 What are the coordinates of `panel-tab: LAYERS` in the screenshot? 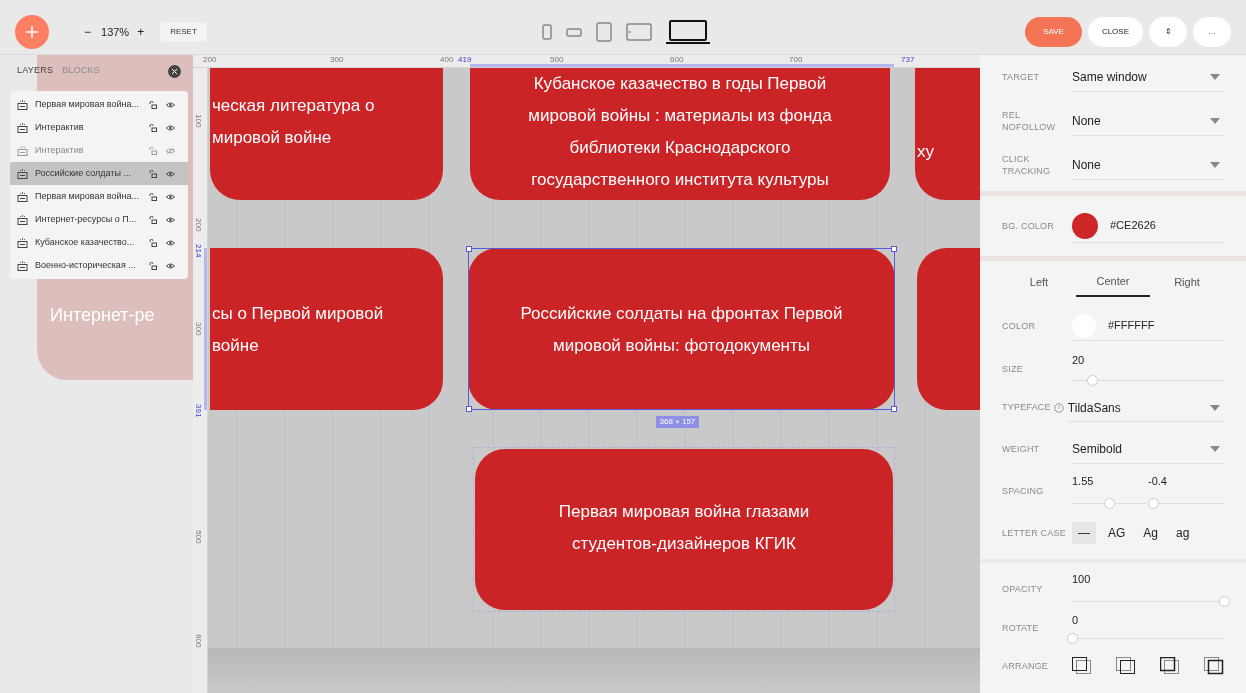 It's located at (35, 71).